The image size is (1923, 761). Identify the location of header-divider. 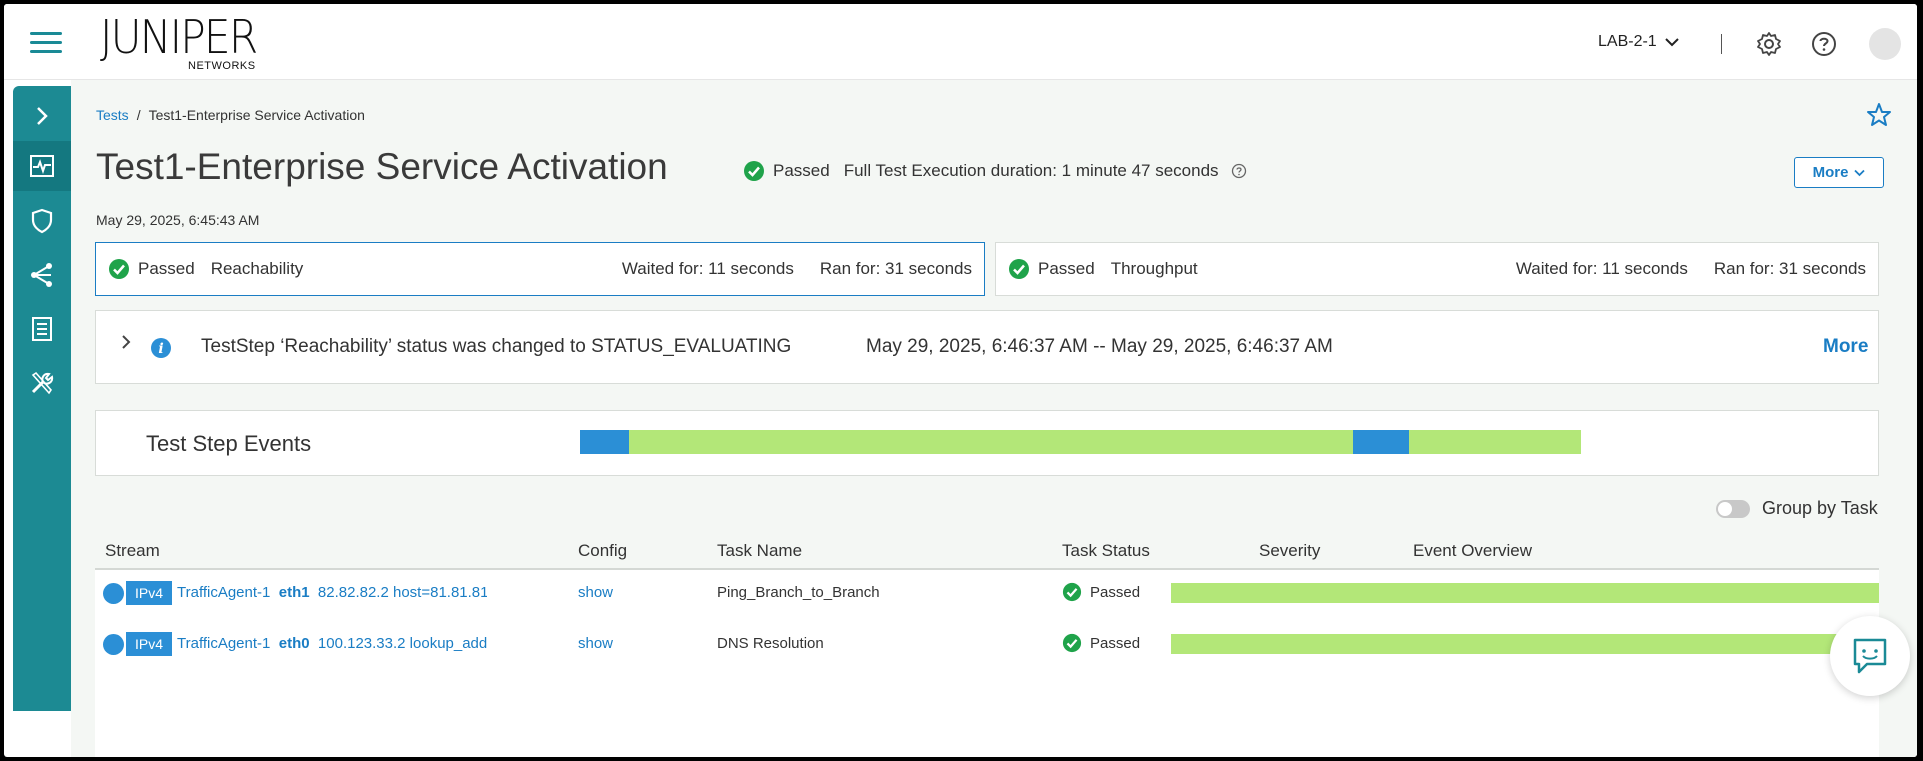
(1721, 44).